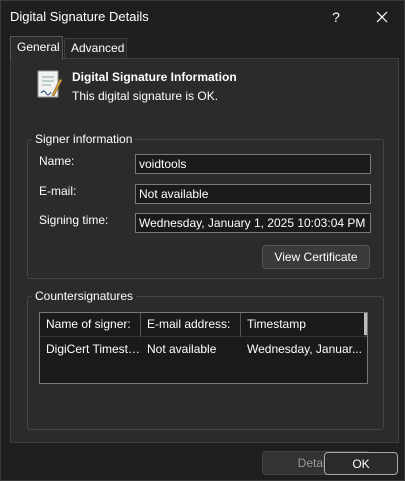 The image size is (405, 481). I want to click on close-icon, so click(382, 17).